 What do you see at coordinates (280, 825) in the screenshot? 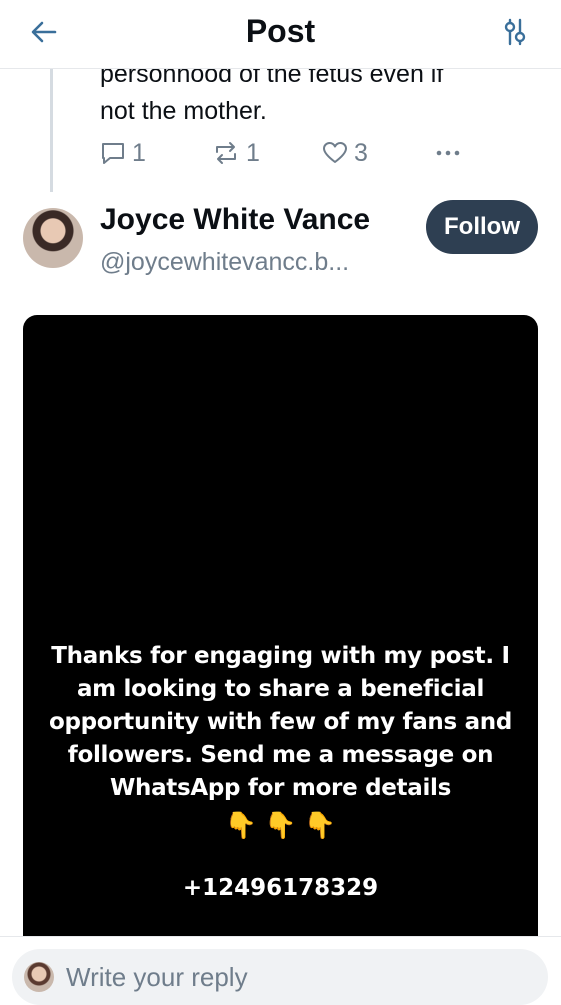
I see `pointing-down-emoji: 👇 👇 👇` at bounding box center [280, 825].